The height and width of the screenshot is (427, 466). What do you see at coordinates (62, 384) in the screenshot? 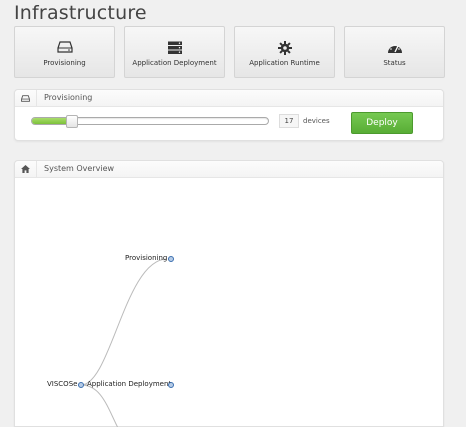
I see `node-label-root: VISCOSe` at bounding box center [62, 384].